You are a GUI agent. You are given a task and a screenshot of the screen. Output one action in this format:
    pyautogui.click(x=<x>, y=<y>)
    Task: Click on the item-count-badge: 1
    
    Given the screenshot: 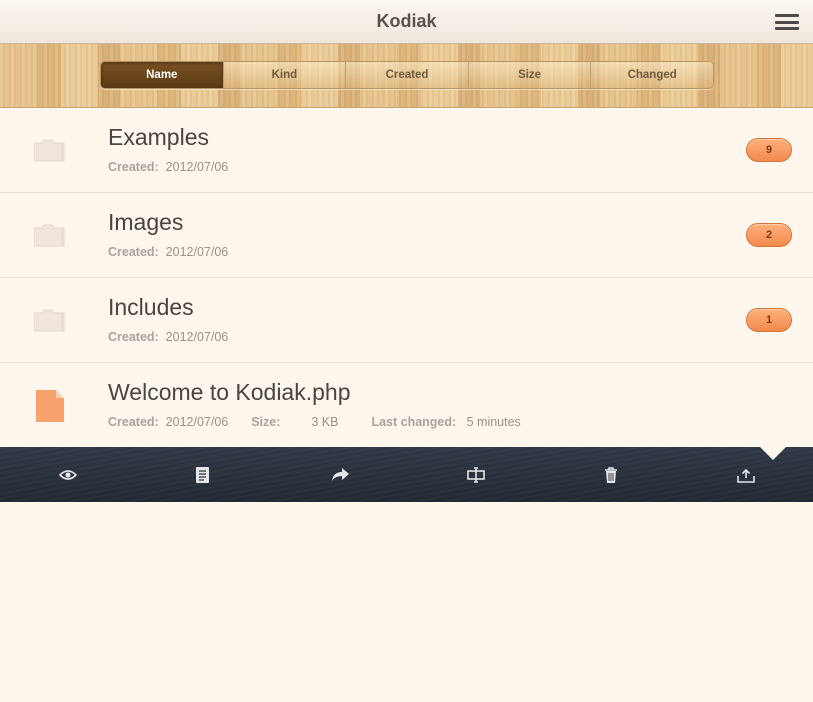 What is the action you would take?
    pyautogui.click(x=769, y=320)
    